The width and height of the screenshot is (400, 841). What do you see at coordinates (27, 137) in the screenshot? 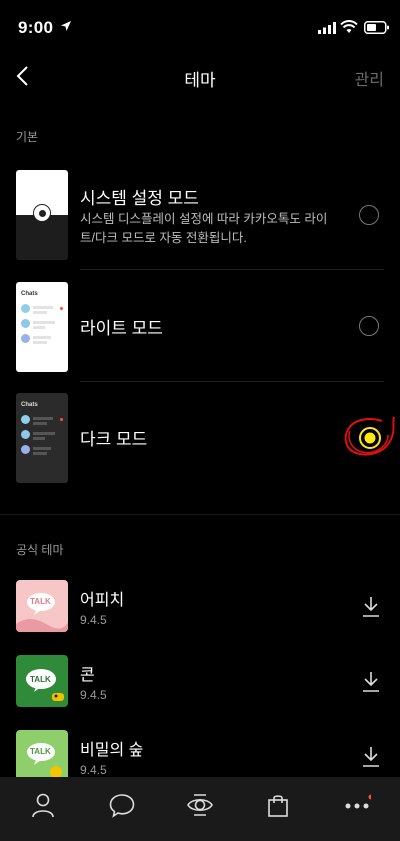
I see `section-label-basic: 기본` at bounding box center [27, 137].